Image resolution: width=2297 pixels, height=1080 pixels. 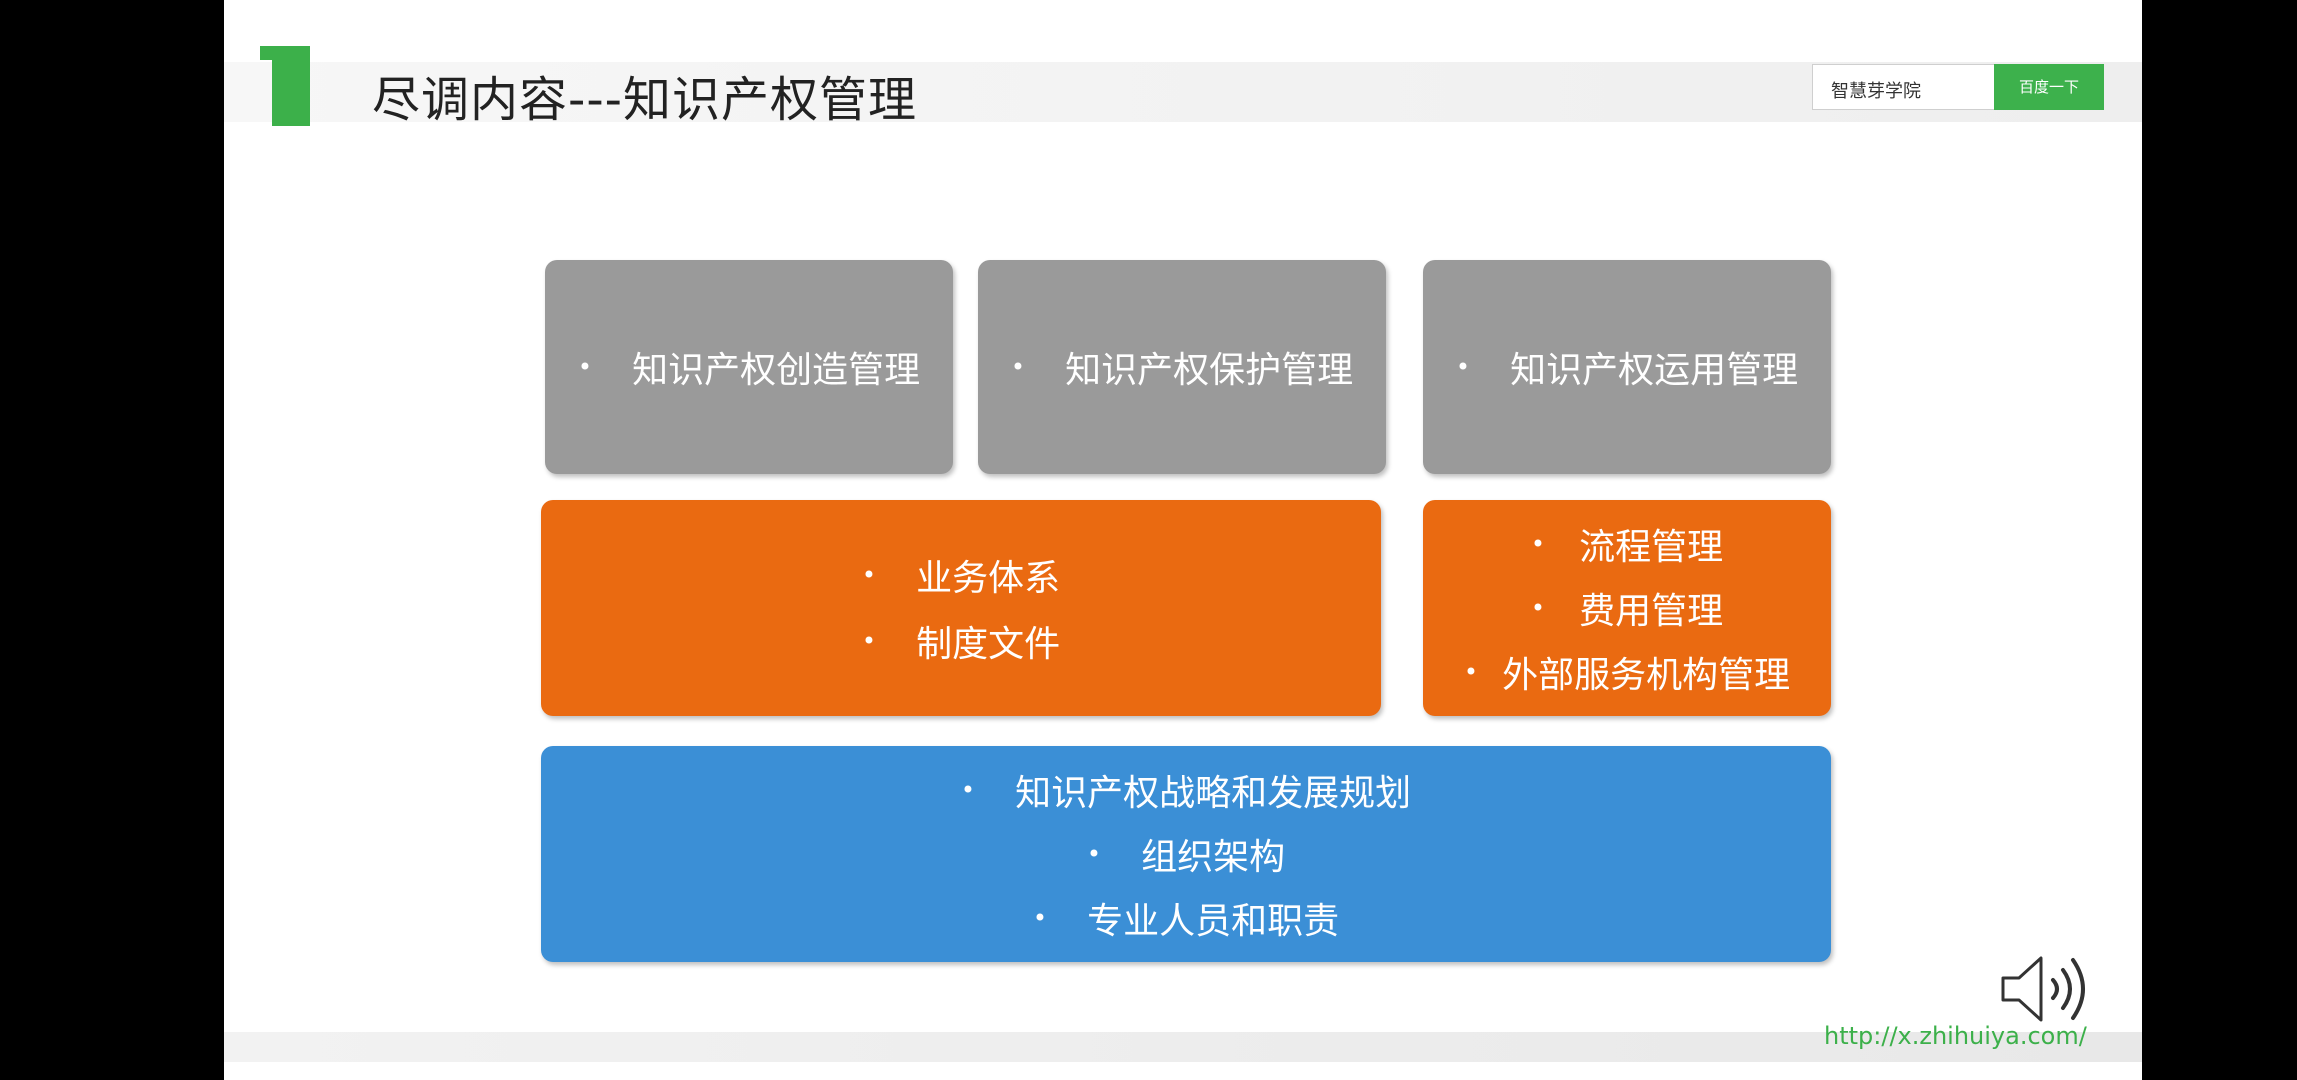 I want to click on orange-box-item: • 外部服务机构管理, so click(x=1627, y=672).